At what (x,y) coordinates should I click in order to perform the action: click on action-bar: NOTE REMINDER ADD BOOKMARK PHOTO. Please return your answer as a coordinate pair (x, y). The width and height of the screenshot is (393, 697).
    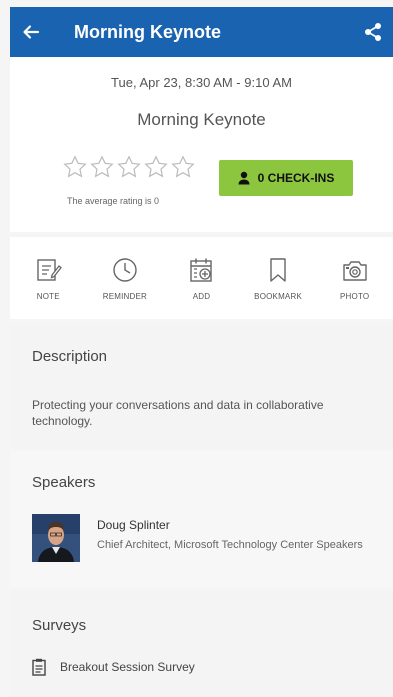
    Looking at the image, I should click on (201, 278).